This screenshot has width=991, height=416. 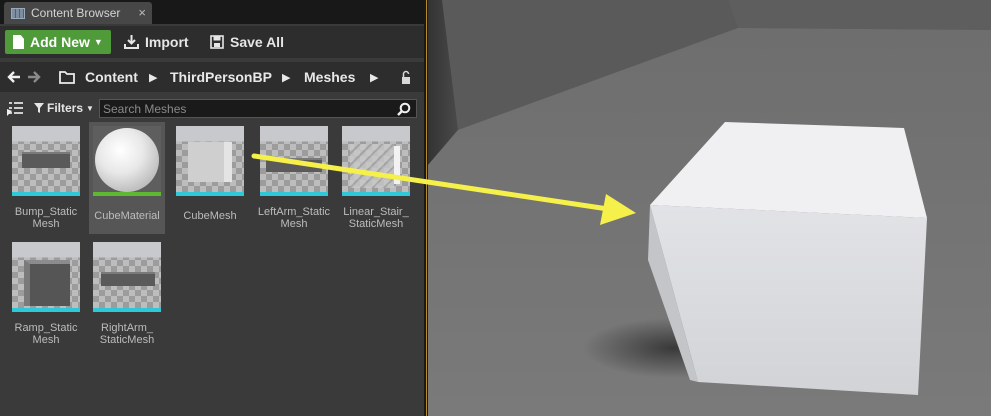 What do you see at coordinates (859, 15) in the screenshot?
I see `top-wall` at bounding box center [859, 15].